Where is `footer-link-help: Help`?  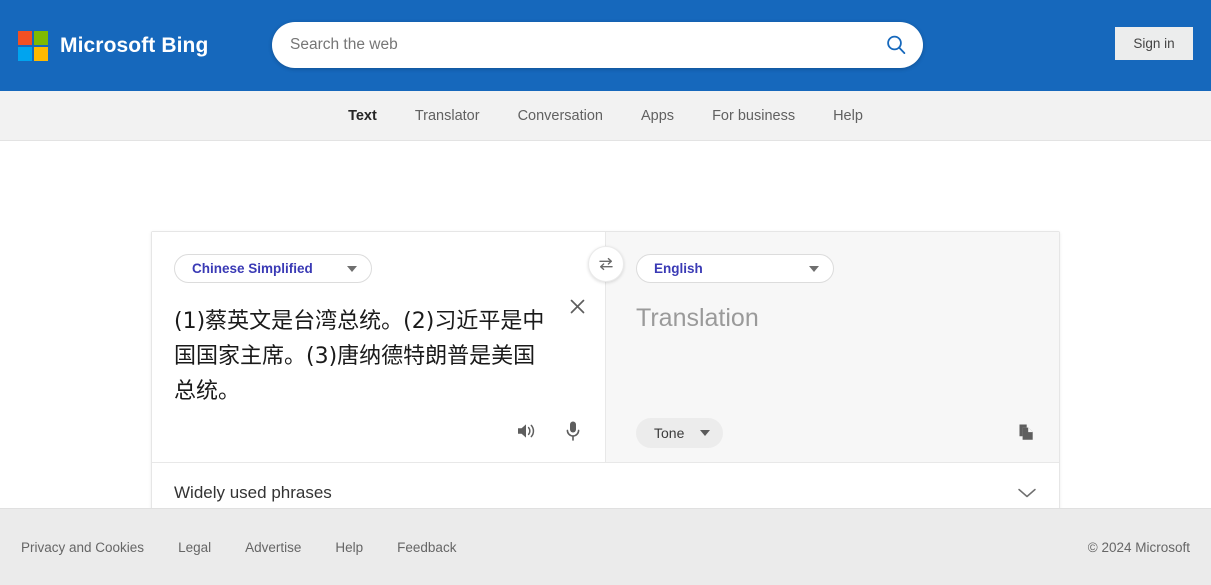 footer-link-help: Help is located at coordinates (366, 547).